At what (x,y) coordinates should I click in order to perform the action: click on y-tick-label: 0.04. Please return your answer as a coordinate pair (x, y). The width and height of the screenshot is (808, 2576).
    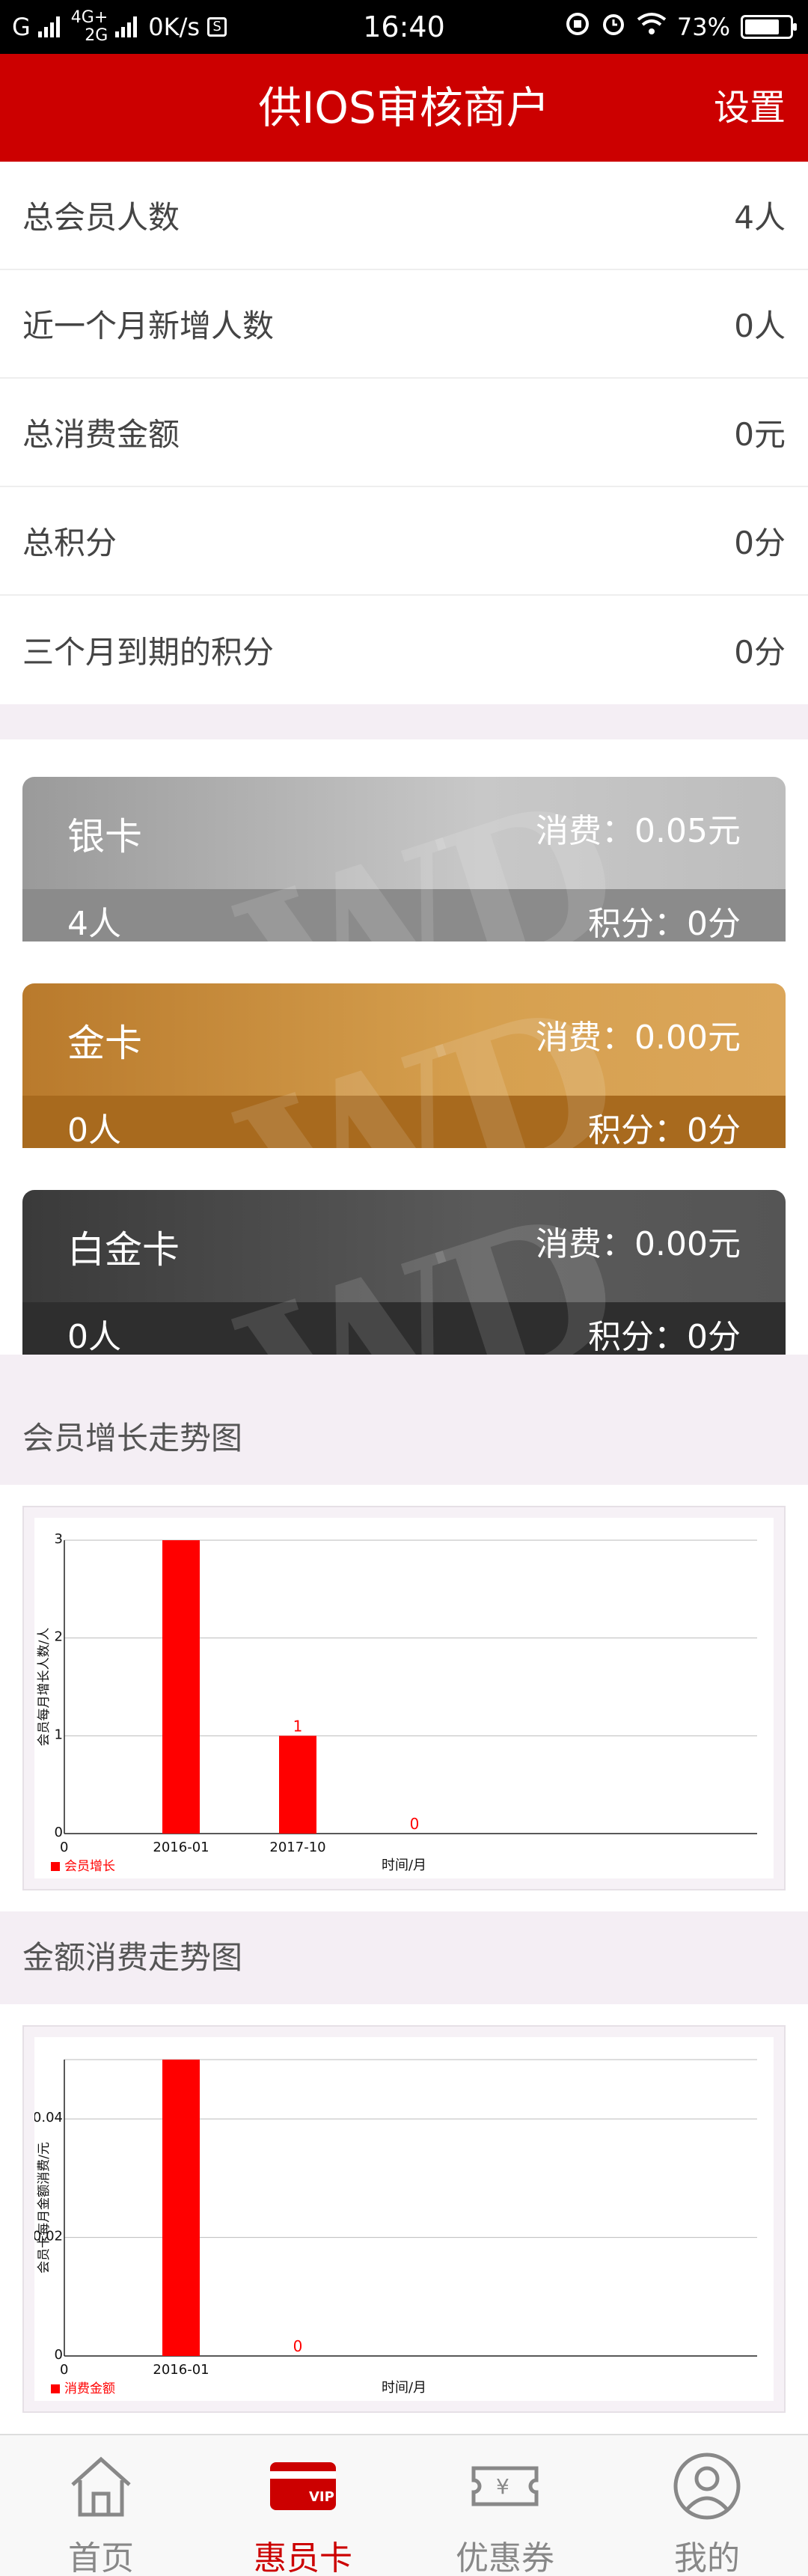
    Looking at the image, I should click on (48, 2117).